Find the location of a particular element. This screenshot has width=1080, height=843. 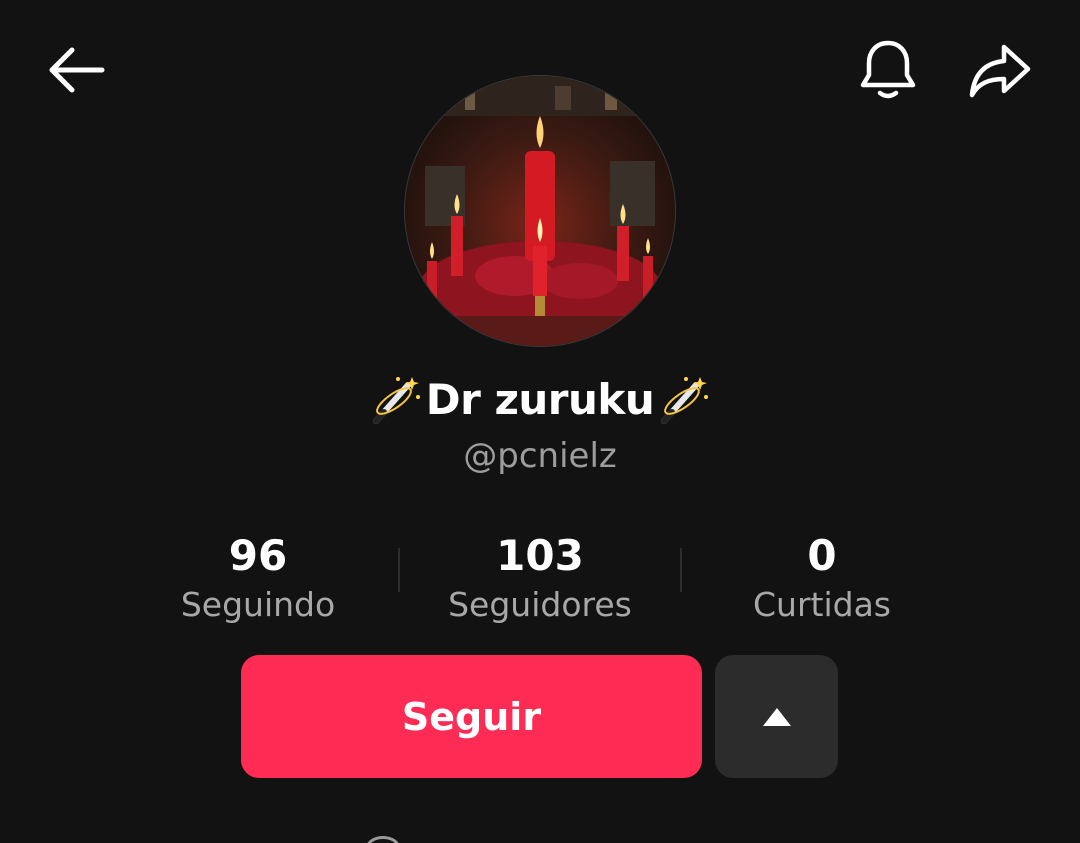

arrow-left-icon is located at coordinates (77, 70).